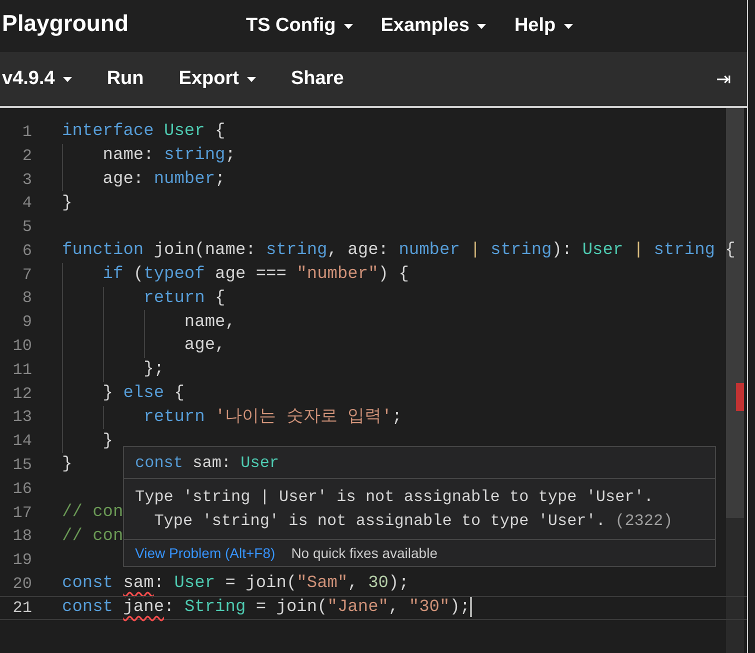 Image resolution: width=755 pixels, height=653 pixels. What do you see at coordinates (316, 79) in the screenshot?
I see `toolbar-button: Share` at bounding box center [316, 79].